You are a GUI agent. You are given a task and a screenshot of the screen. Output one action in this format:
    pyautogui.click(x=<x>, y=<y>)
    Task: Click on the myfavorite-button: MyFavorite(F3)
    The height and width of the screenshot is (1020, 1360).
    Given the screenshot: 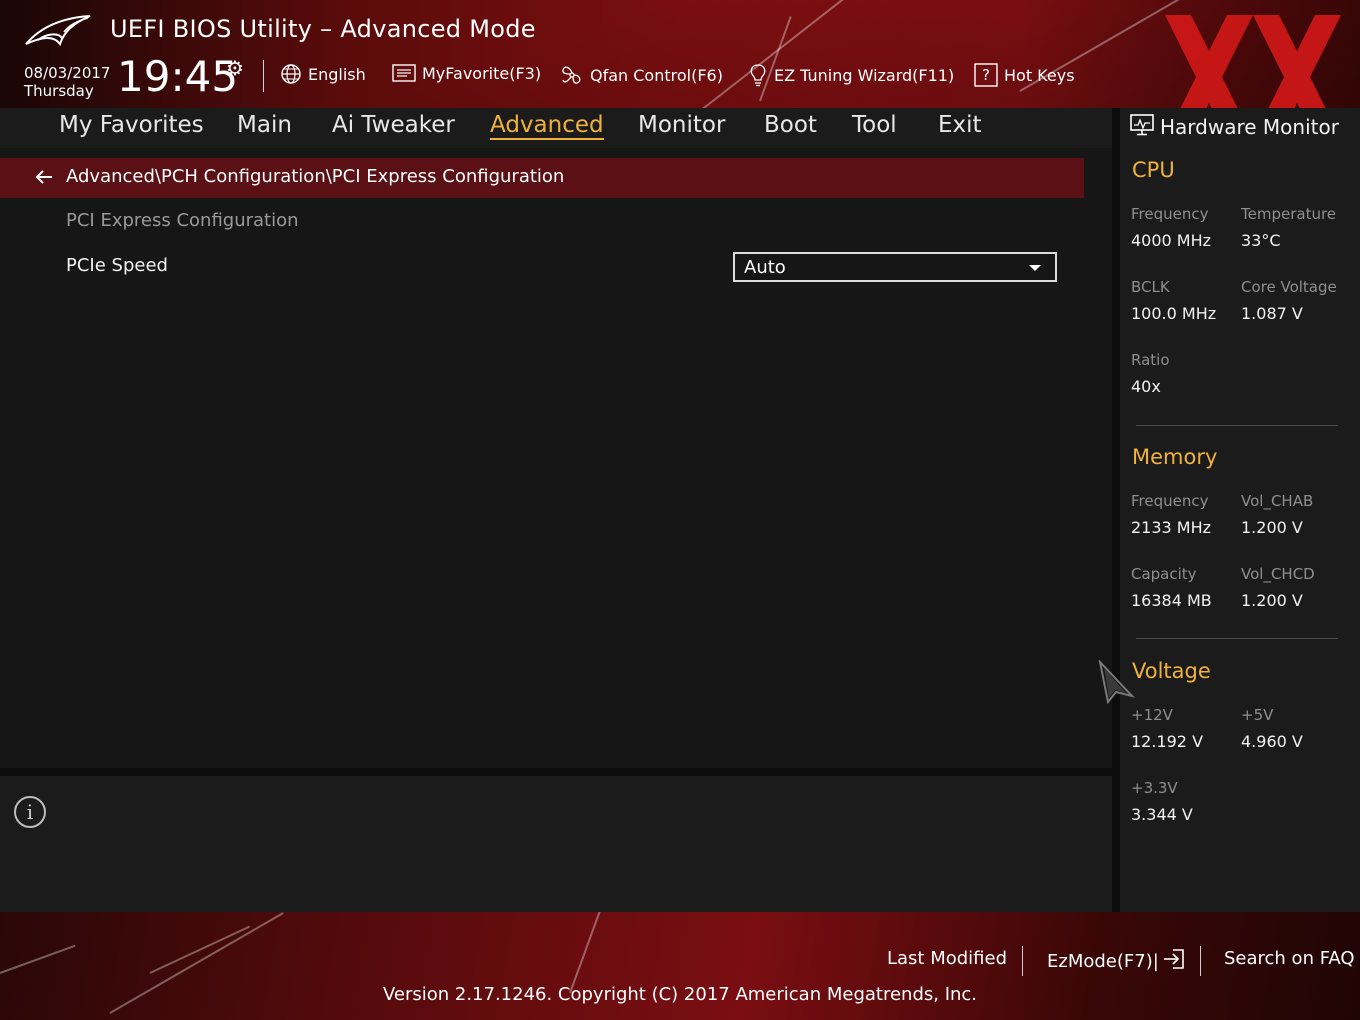 What is the action you would take?
    pyautogui.click(x=466, y=73)
    